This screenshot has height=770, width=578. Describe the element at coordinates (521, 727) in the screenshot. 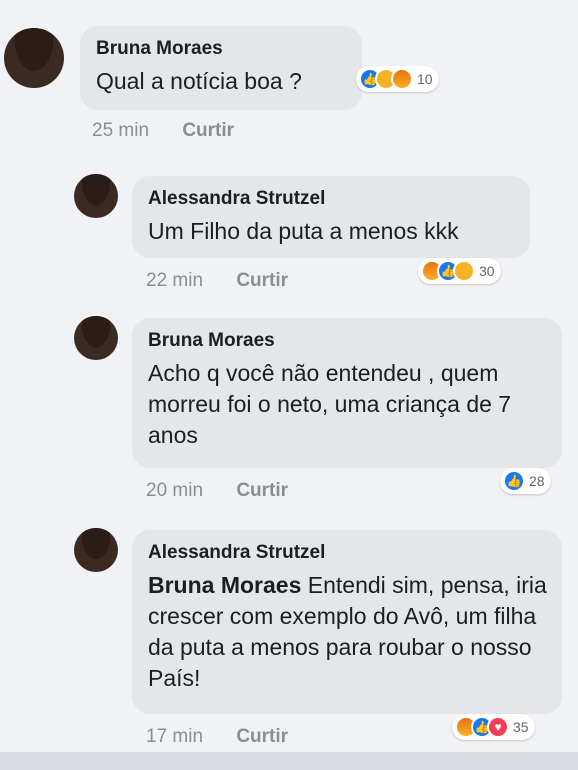

I see `reaction-count: 35` at that location.